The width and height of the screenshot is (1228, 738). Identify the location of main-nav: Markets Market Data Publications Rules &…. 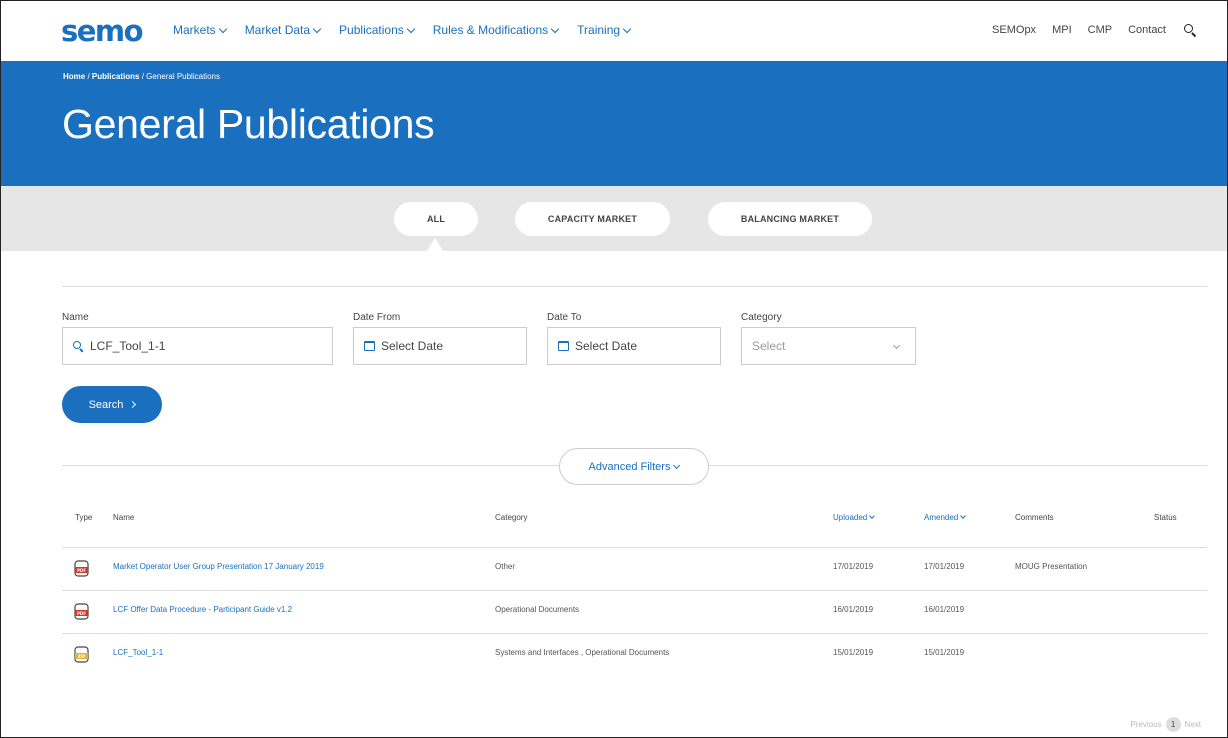
(411, 30).